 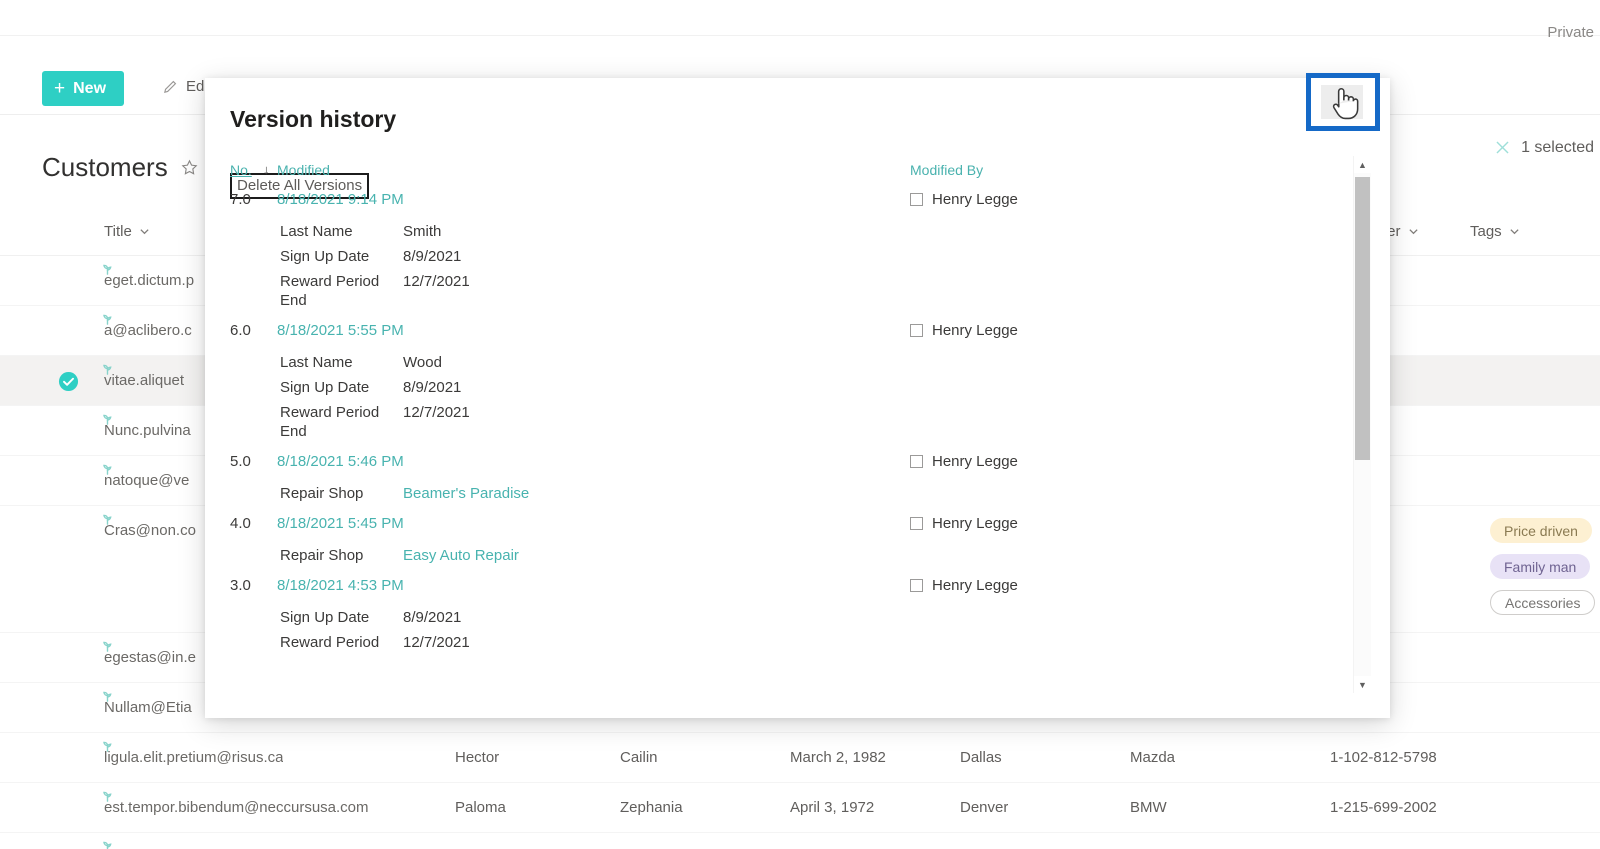 What do you see at coordinates (241, 170) in the screenshot?
I see `column-header-no: No.` at bounding box center [241, 170].